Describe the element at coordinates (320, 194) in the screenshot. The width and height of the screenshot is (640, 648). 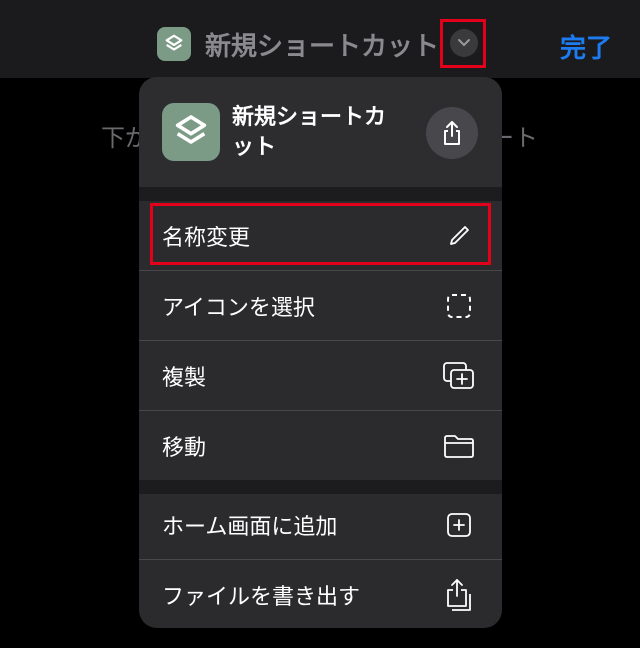
I see `section-separator` at that location.